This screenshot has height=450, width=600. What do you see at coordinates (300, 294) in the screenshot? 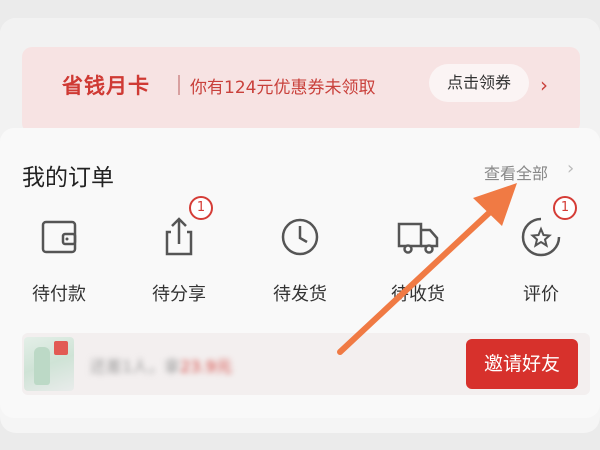
I see `order-label: 待发货` at bounding box center [300, 294].